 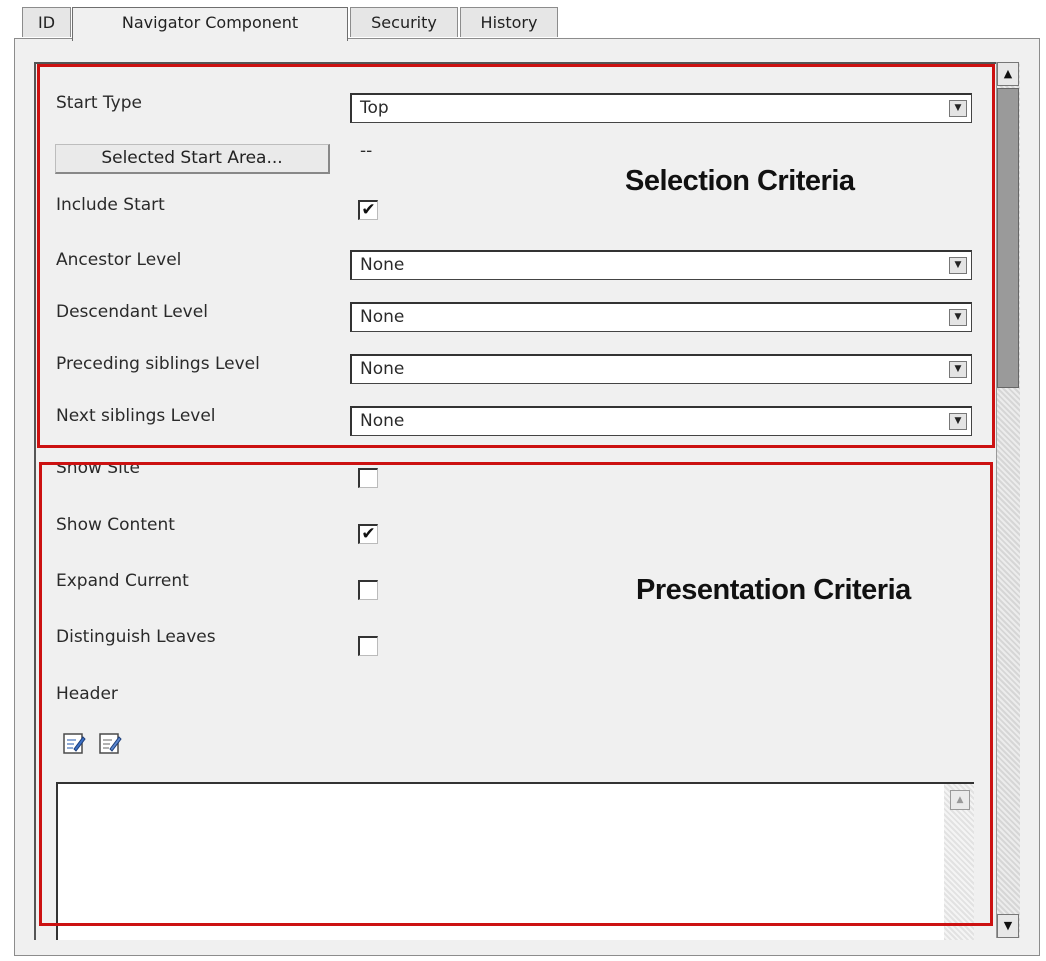 What do you see at coordinates (740, 181) in the screenshot?
I see `selection-criteria-annotation: Selection Criteria` at bounding box center [740, 181].